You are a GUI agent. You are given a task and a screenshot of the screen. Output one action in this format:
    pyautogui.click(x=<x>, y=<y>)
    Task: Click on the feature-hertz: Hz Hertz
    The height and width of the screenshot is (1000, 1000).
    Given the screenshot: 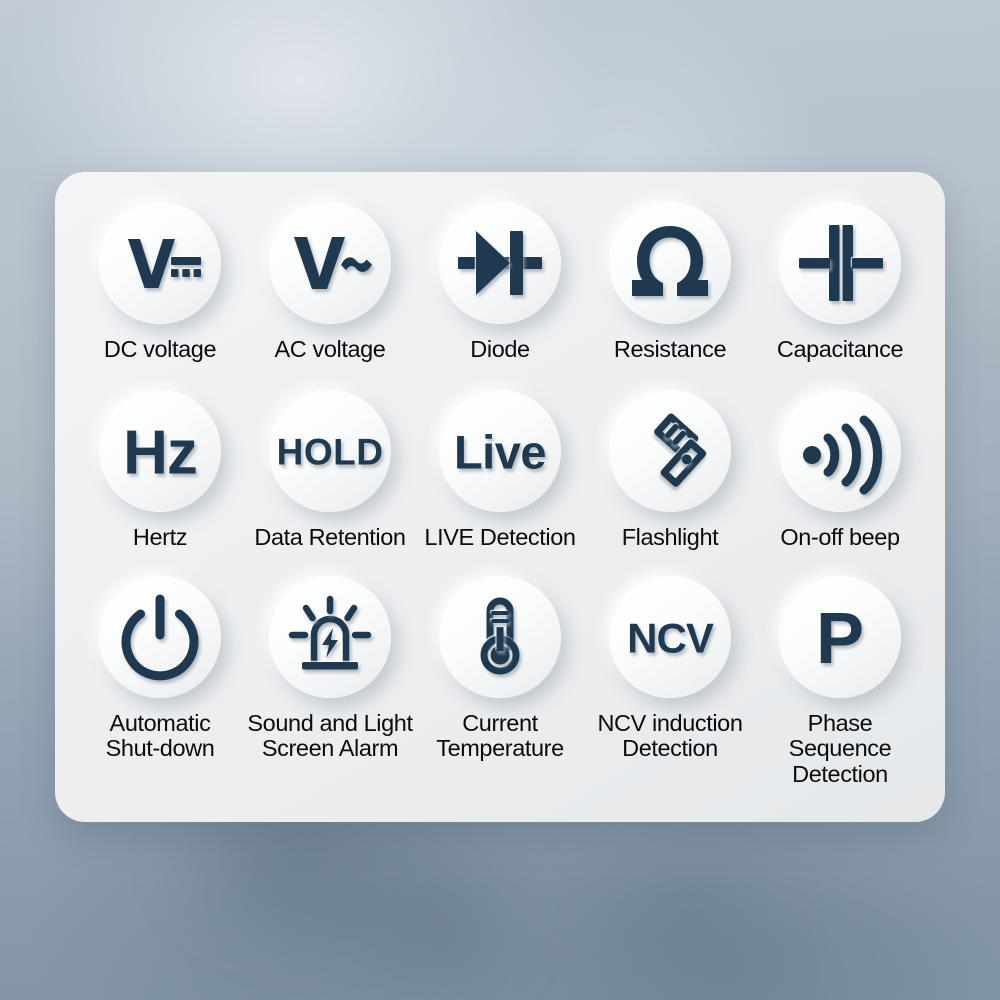 What is the action you would take?
    pyautogui.click(x=160, y=470)
    